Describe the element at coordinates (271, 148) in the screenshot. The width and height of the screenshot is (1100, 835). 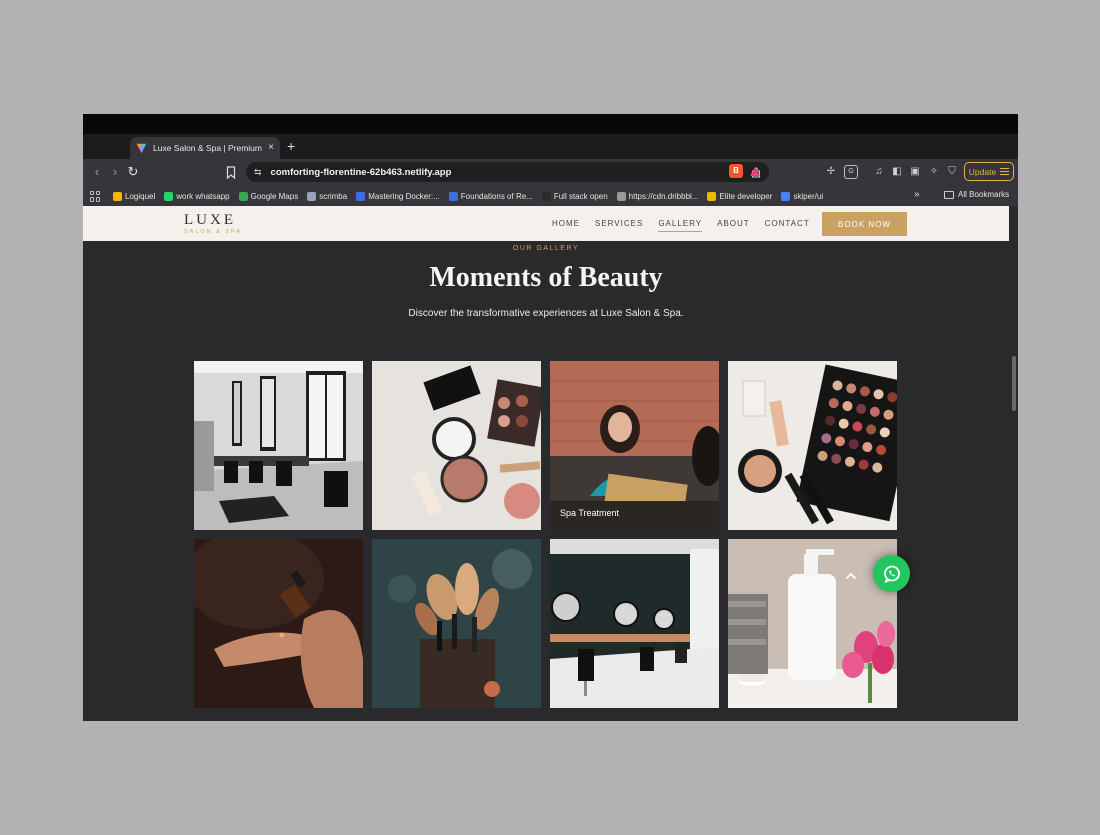
I see `close-tab-icon: ×` at that location.